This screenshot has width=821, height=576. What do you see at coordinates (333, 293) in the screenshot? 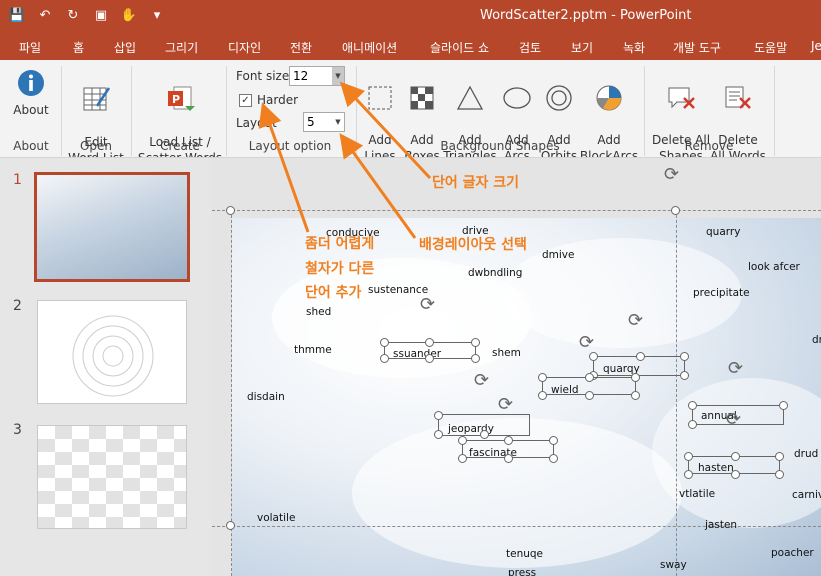
I see `annotation-harder-line: 단어 추가` at bounding box center [333, 293].